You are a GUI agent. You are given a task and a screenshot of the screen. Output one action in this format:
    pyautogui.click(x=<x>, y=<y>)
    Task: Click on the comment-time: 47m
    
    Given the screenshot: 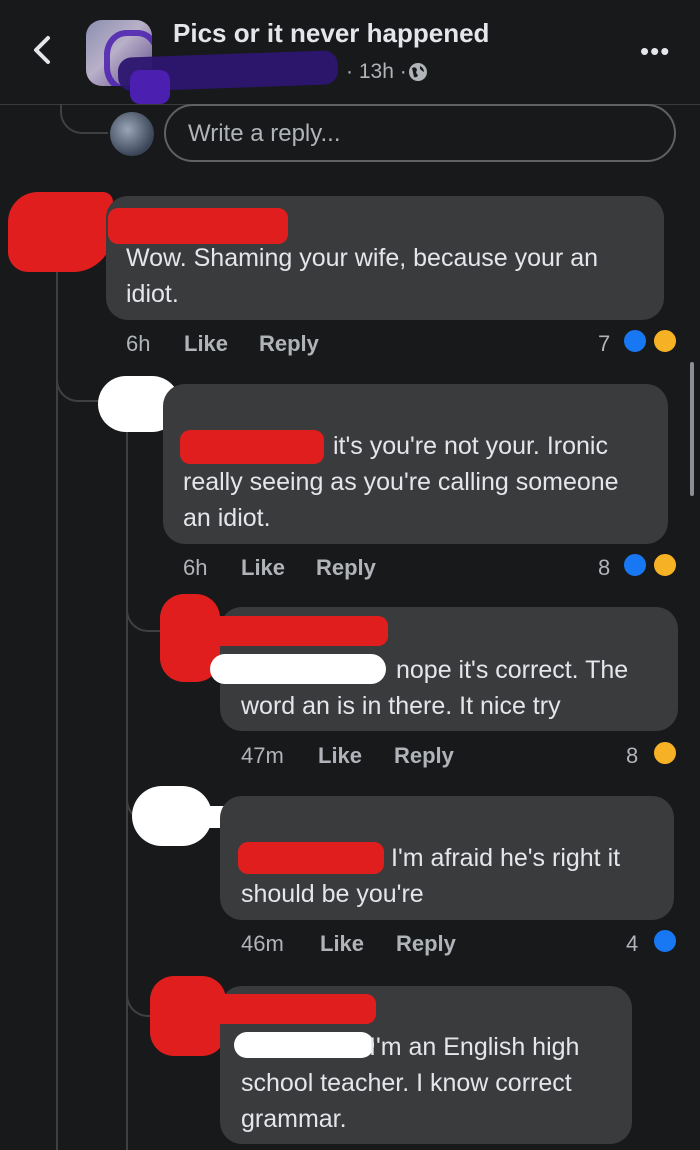 What is the action you would take?
    pyautogui.click(x=262, y=755)
    